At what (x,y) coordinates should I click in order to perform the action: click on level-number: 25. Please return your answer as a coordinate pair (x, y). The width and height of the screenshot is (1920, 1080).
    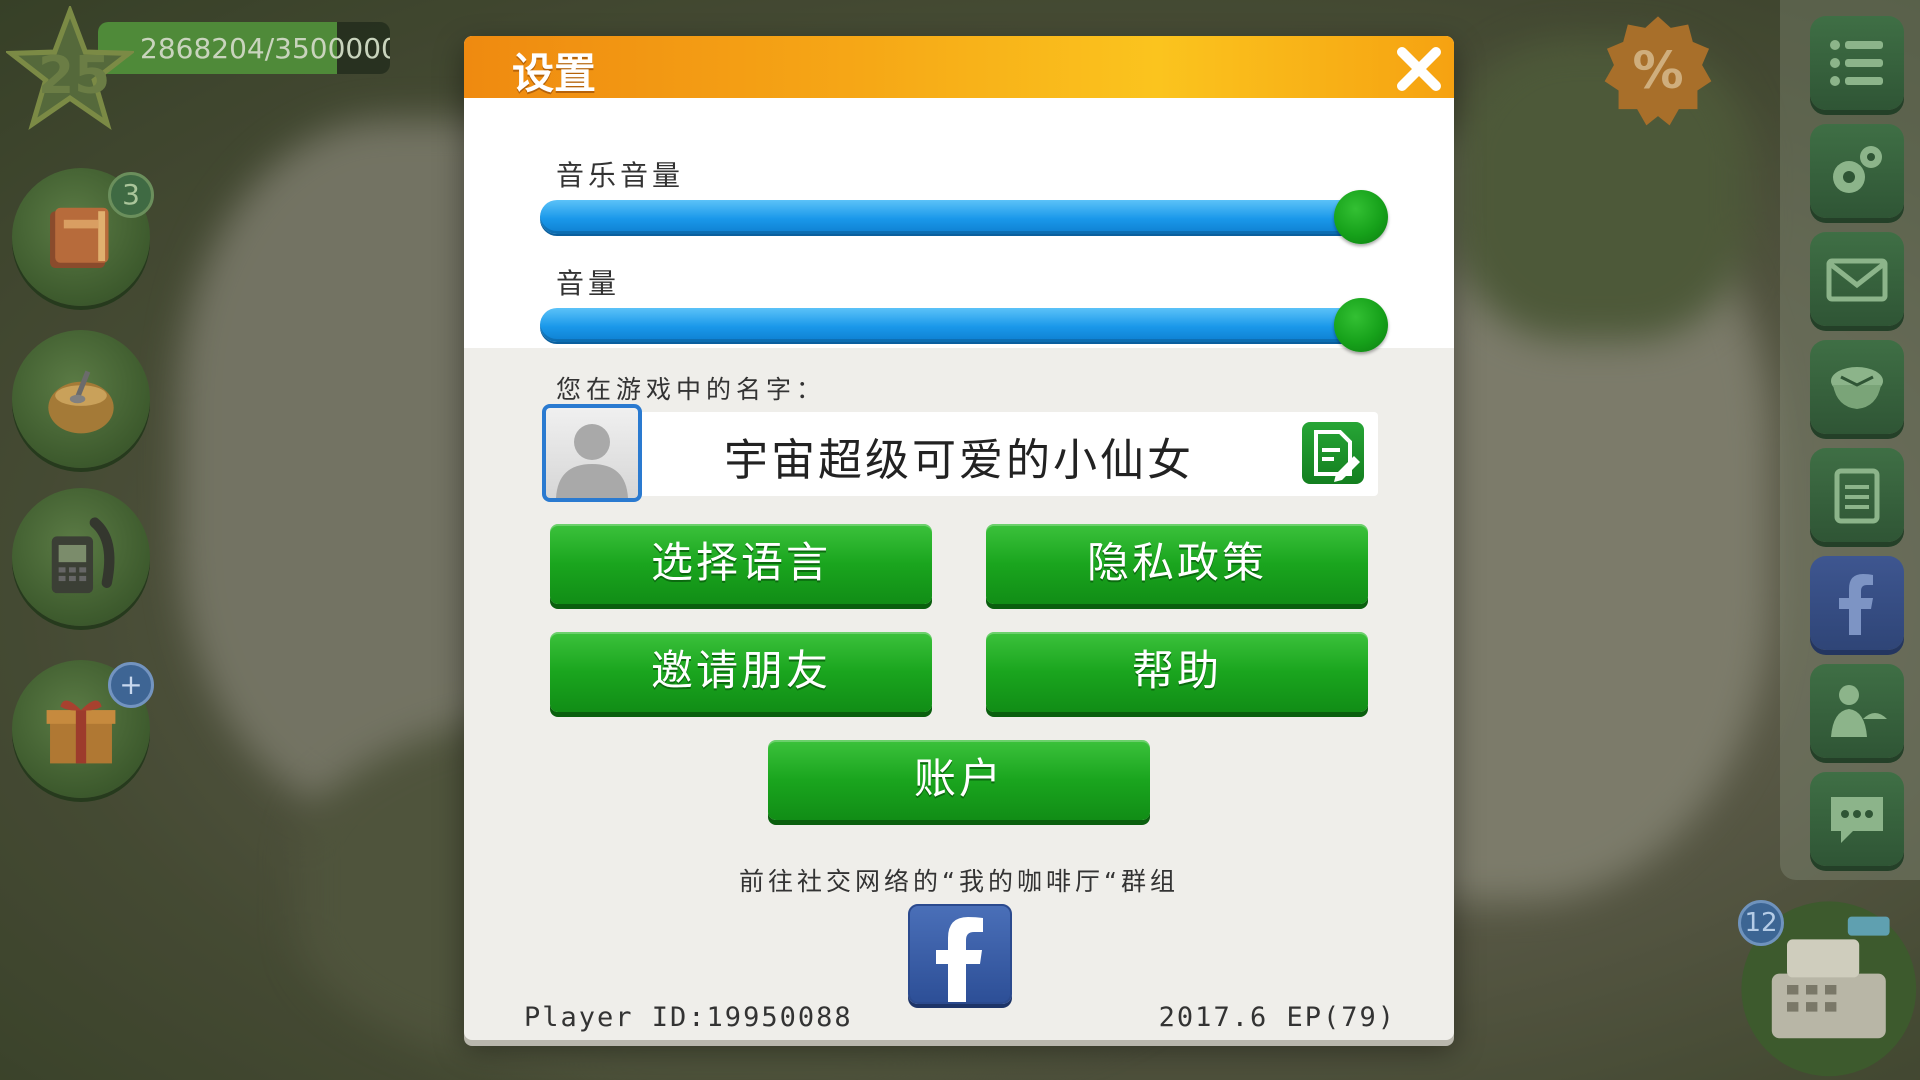
    Looking at the image, I should click on (74, 76).